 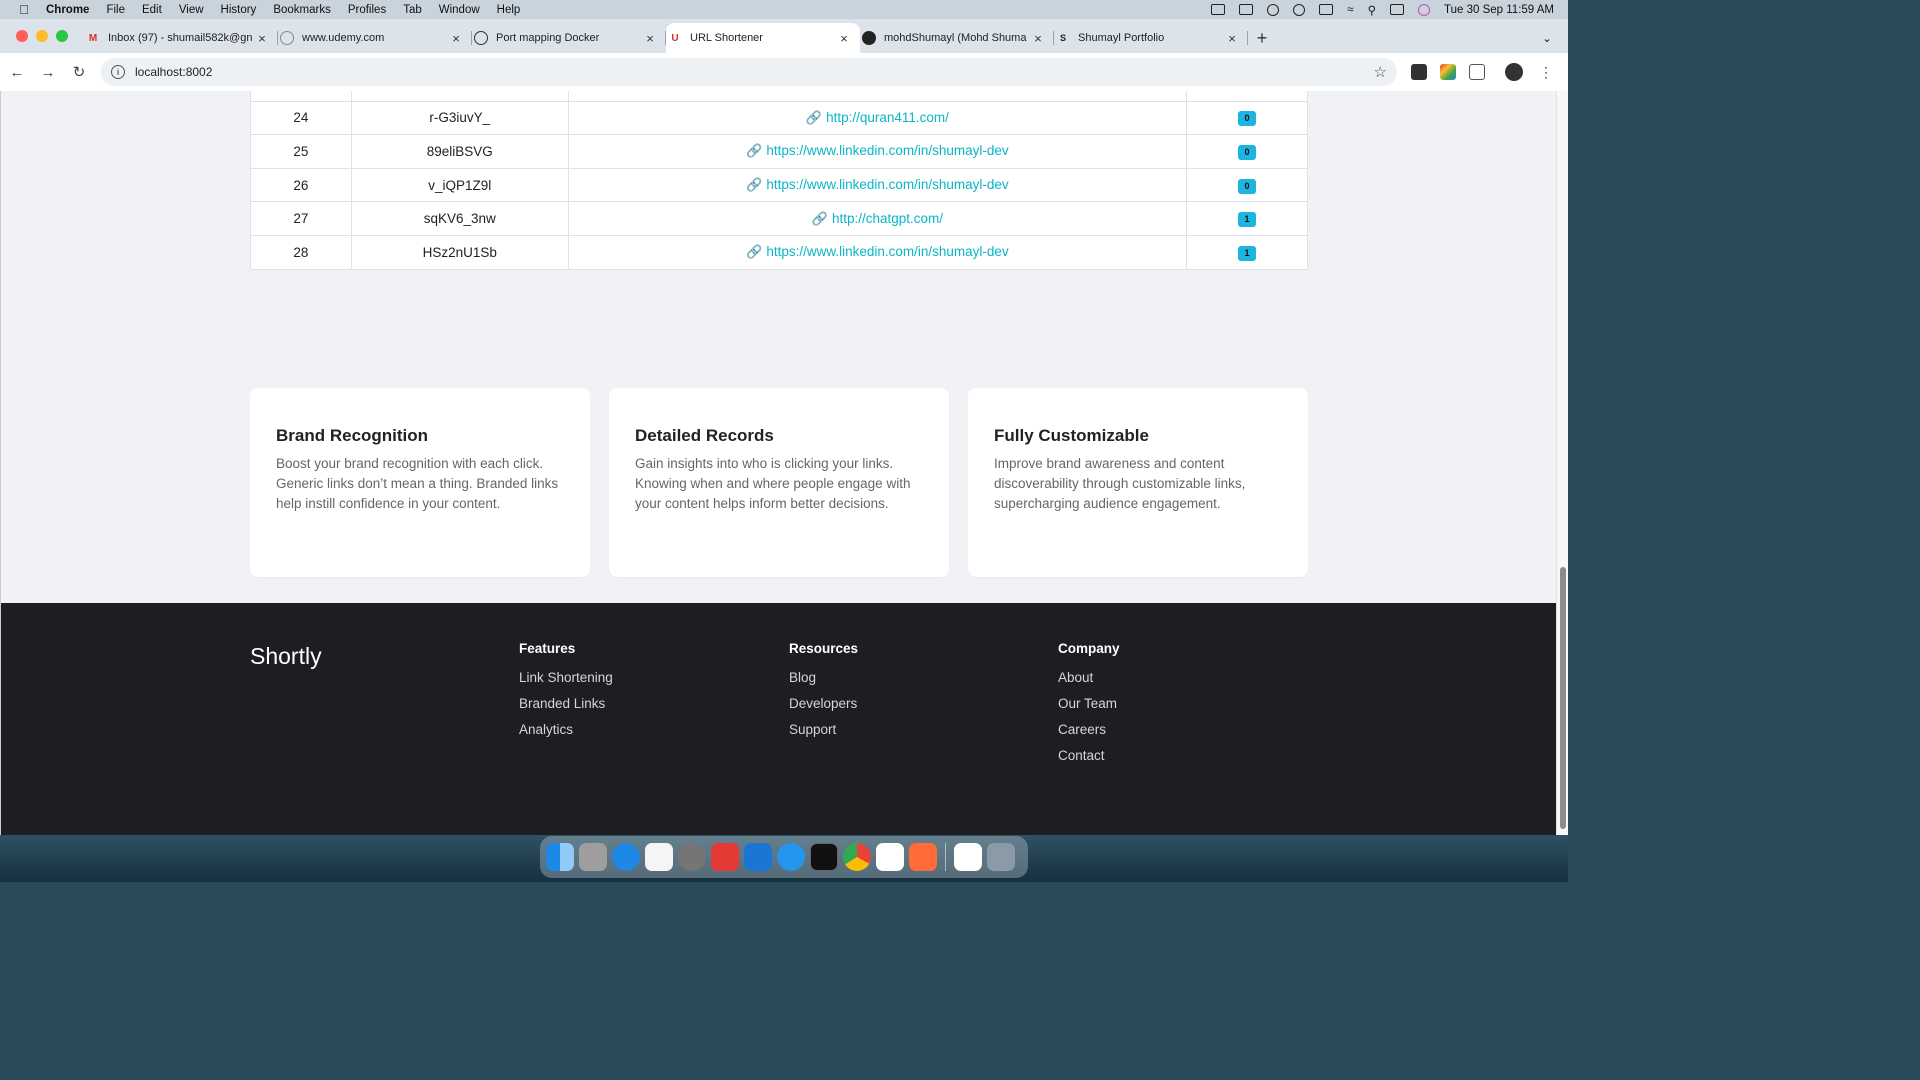 I want to click on tab-gmail: M Inbox (97) - shumail582k@gn ×, so click(x=181, y=38).